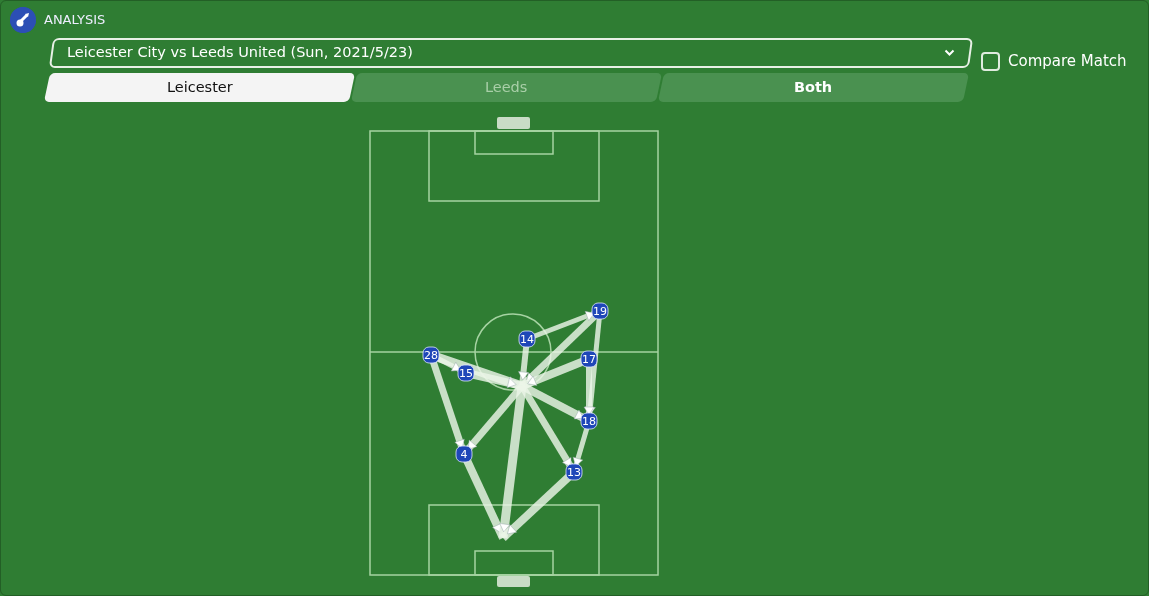 This screenshot has height=596, width=1149. I want to click on player-marker: 17, so click(589, 359).